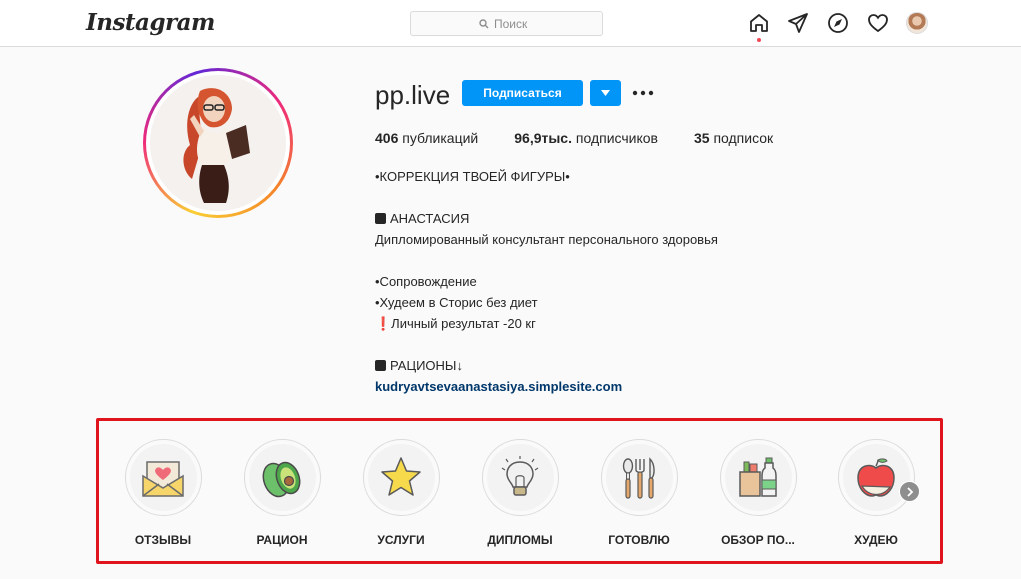 The height and width of the screenshot is (579, 1021). Describe the element at coordinates (876, 540) in the screenshot. I see `highlight-label: ХУДЕЮ` at that location.